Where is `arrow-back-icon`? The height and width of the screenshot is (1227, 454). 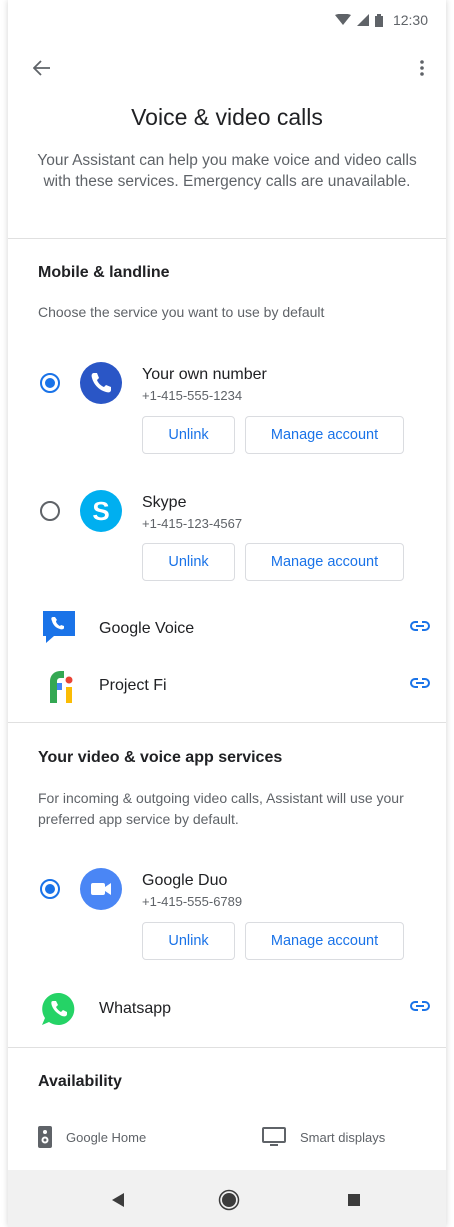 arrow-back-icon is located at coordinates (41, 68).